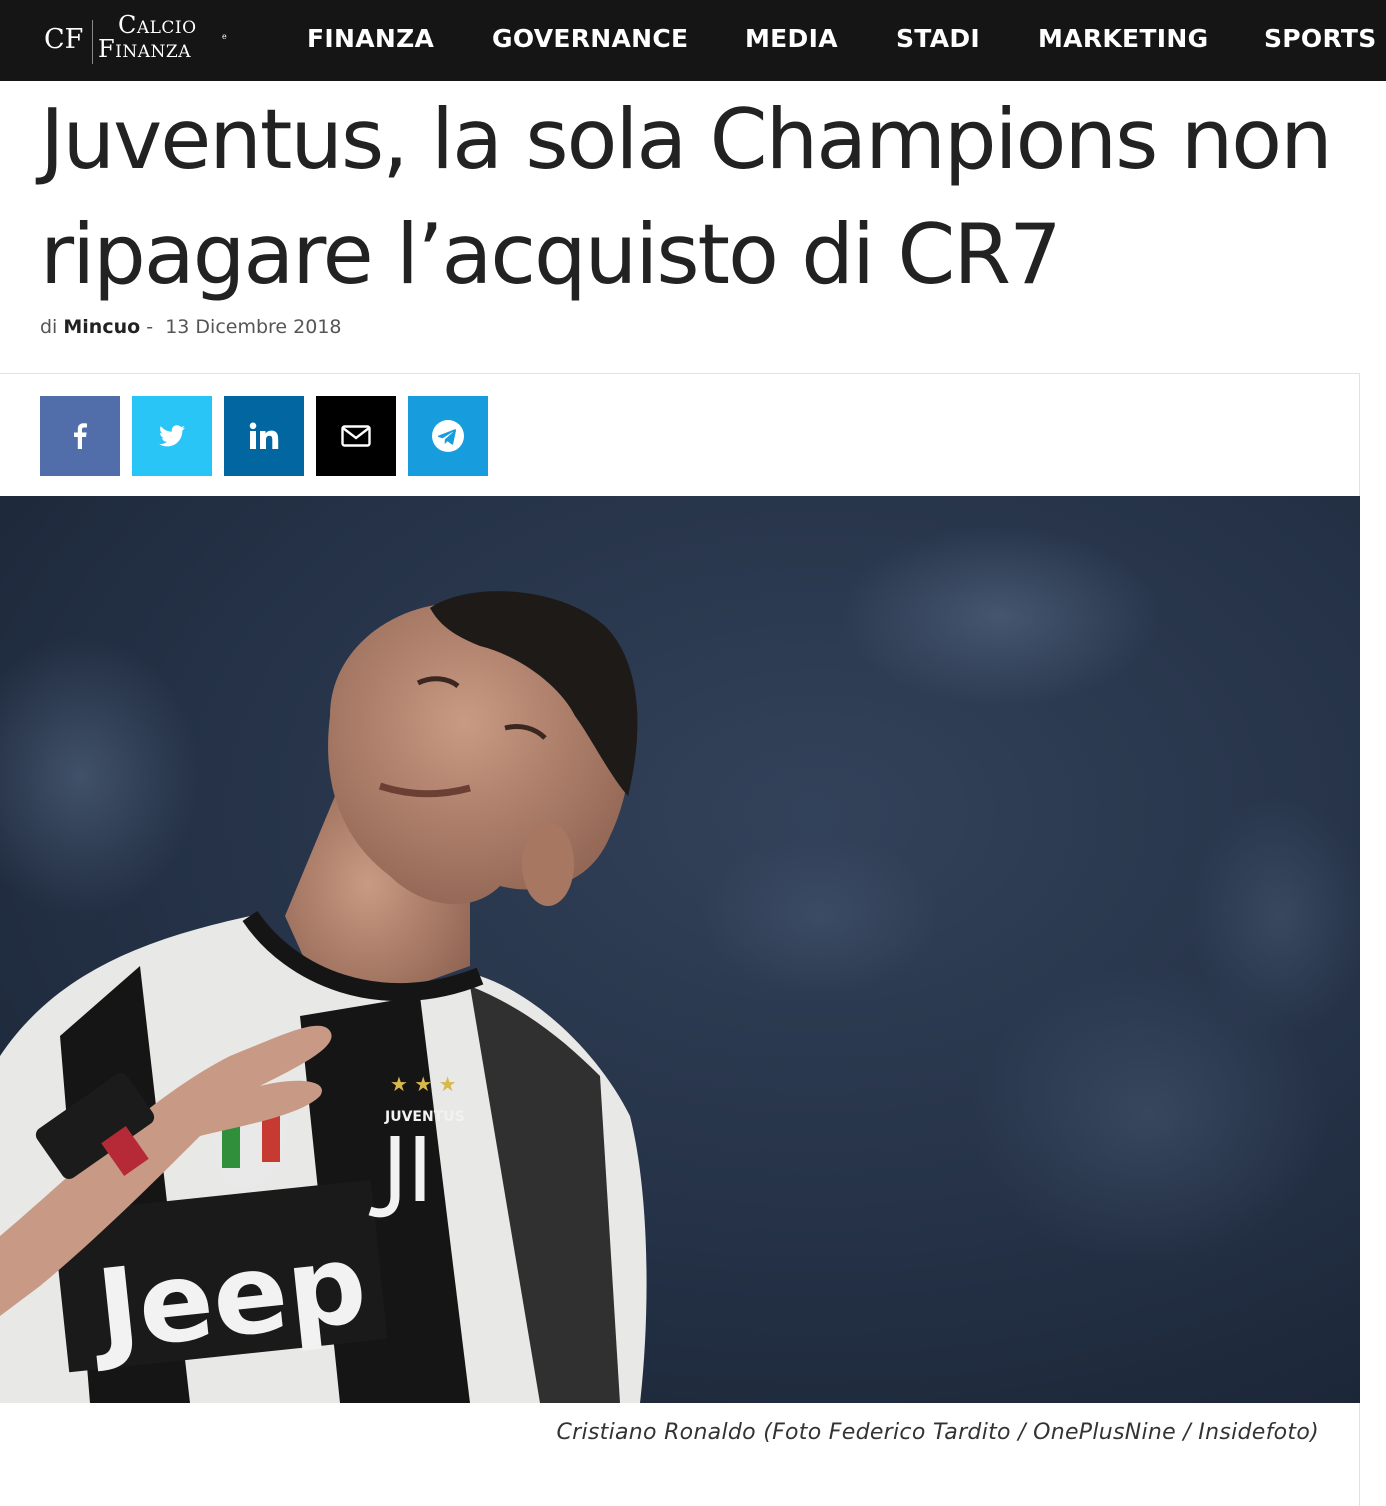  Describe the element at coordinates (253, 327) in the screenshot. I see `publish-date: 13 Dicembre 2018` at that location.